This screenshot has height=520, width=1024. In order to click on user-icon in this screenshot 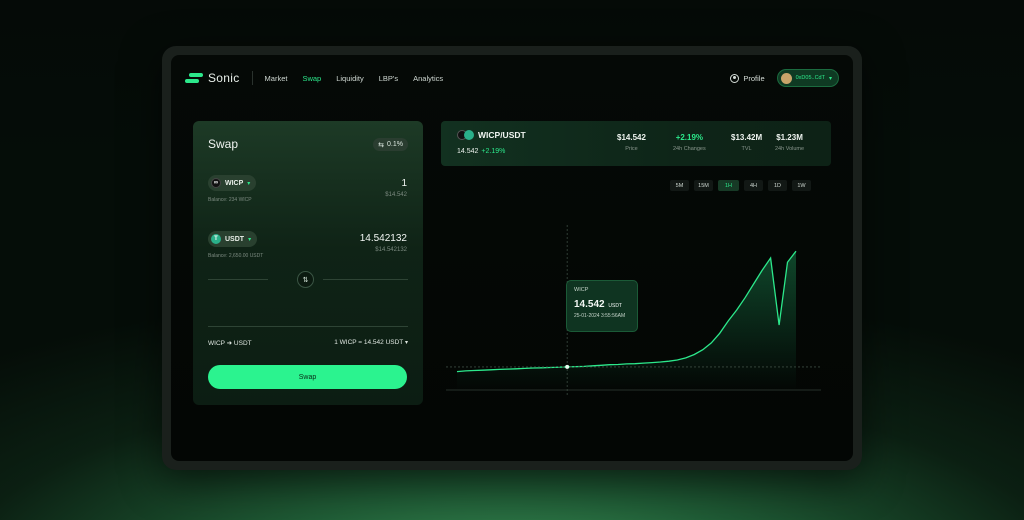, I will do `click(735, 78)`.